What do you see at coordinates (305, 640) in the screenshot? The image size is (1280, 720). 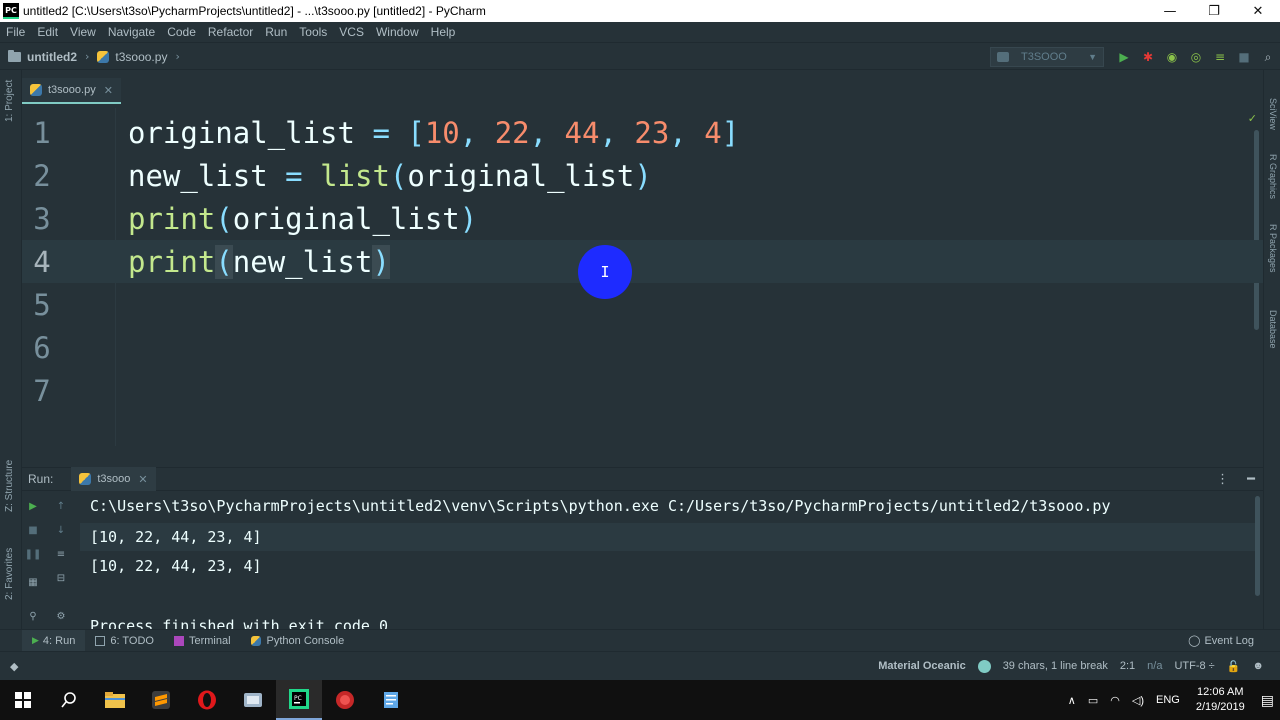 I see `tool-tab-python-console-label: Python Console` at bounding box center [305, 640].